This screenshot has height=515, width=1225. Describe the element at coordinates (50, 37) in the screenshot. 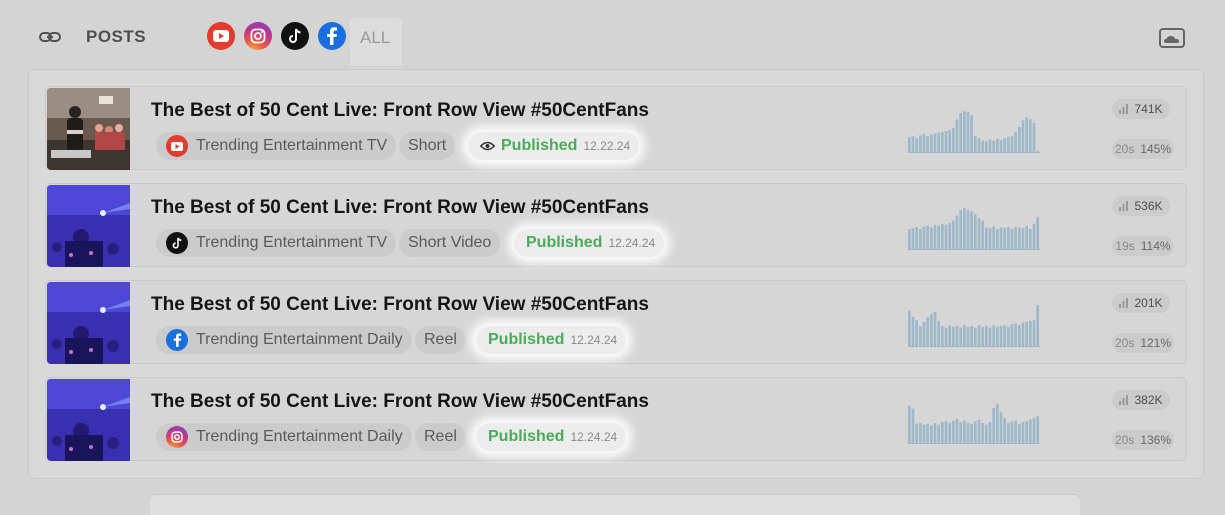

I see `link-icon` at that location.